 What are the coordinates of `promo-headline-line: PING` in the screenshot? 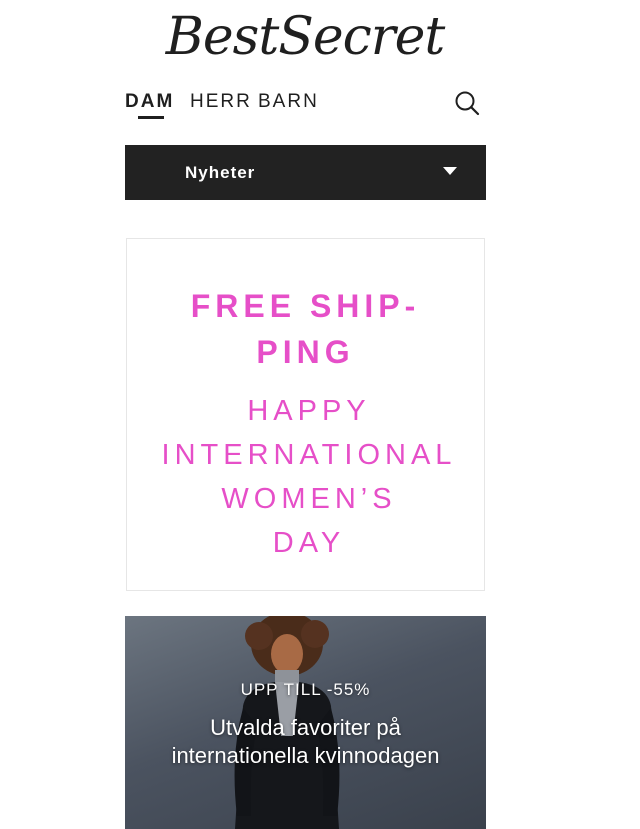 It's located at (305, 352).